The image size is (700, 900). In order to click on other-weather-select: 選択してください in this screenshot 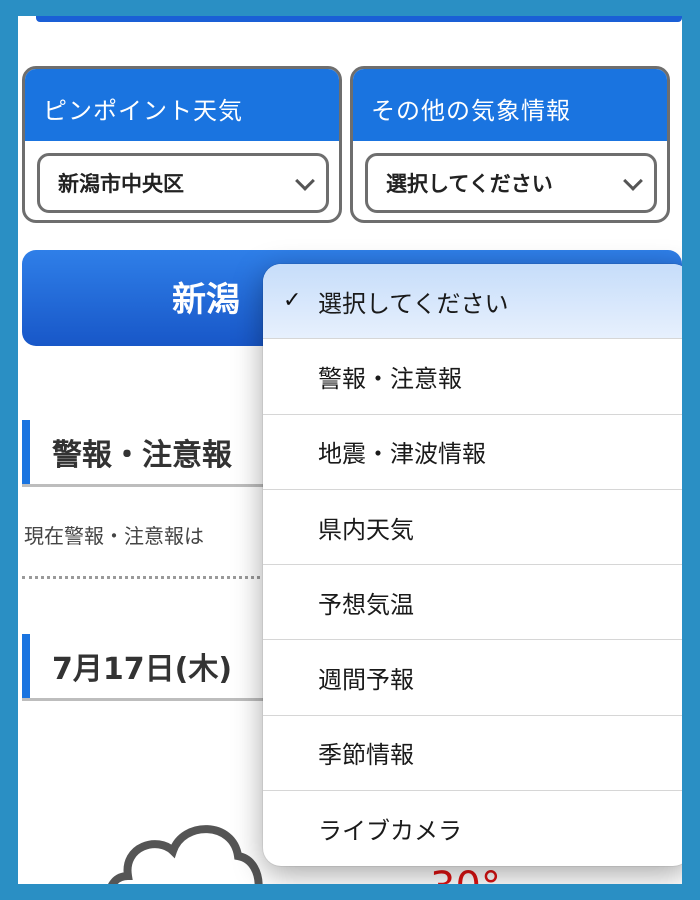, I will do `click(511, 183)`.